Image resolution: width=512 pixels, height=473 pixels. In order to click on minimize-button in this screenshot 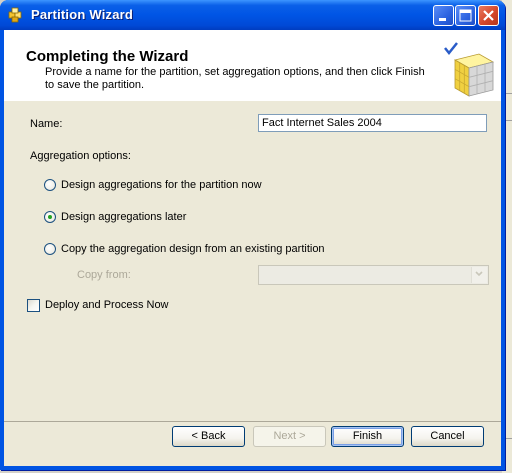, I will do `click(443, 15)`.